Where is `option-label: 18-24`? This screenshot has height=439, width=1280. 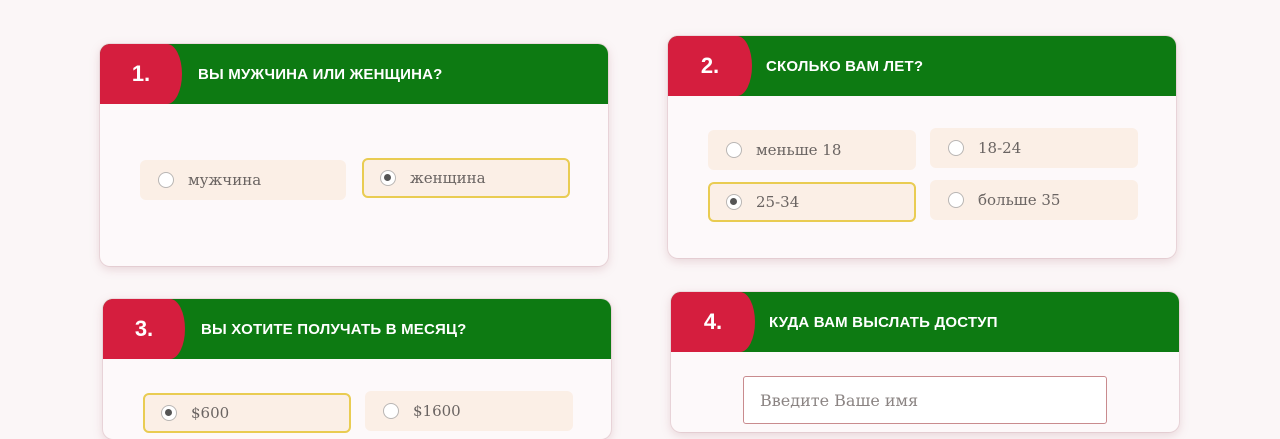
option-label: 18-24 is located at coordinates (1000, 148).